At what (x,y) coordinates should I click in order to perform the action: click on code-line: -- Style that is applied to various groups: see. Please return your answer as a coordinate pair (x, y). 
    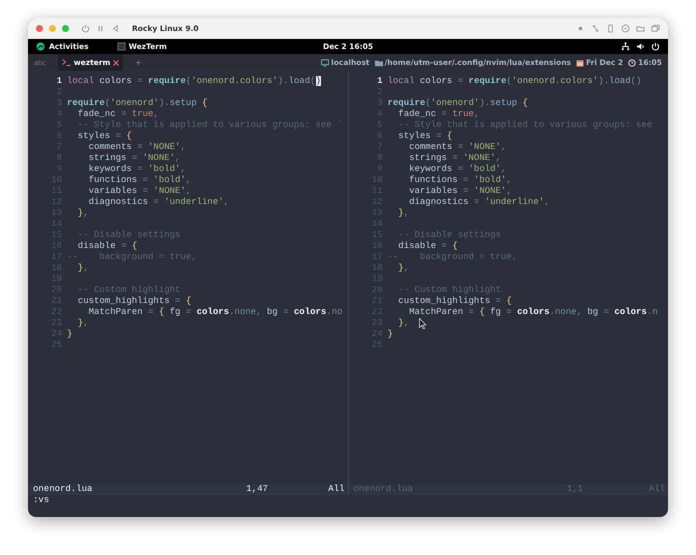
    Looking at the image, I should click on (524, 125).